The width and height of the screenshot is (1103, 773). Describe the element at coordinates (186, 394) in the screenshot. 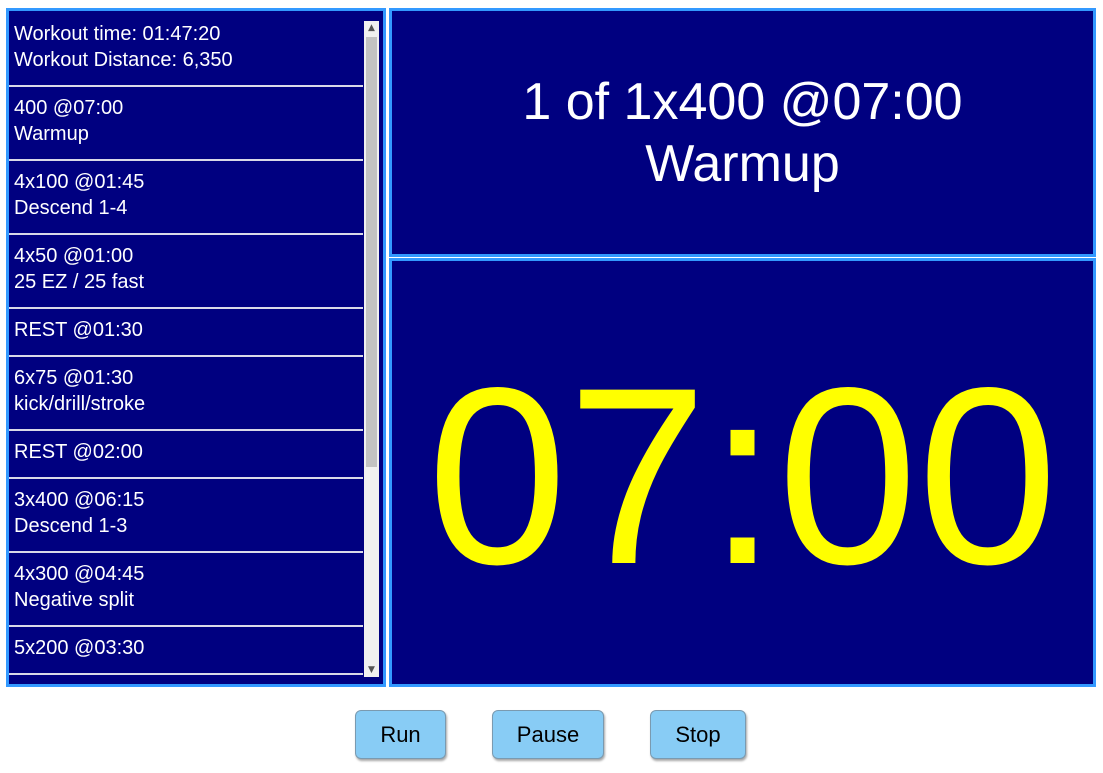

I see `set-item: 6x75 @01:30 kick/drill/stroke` at that location.